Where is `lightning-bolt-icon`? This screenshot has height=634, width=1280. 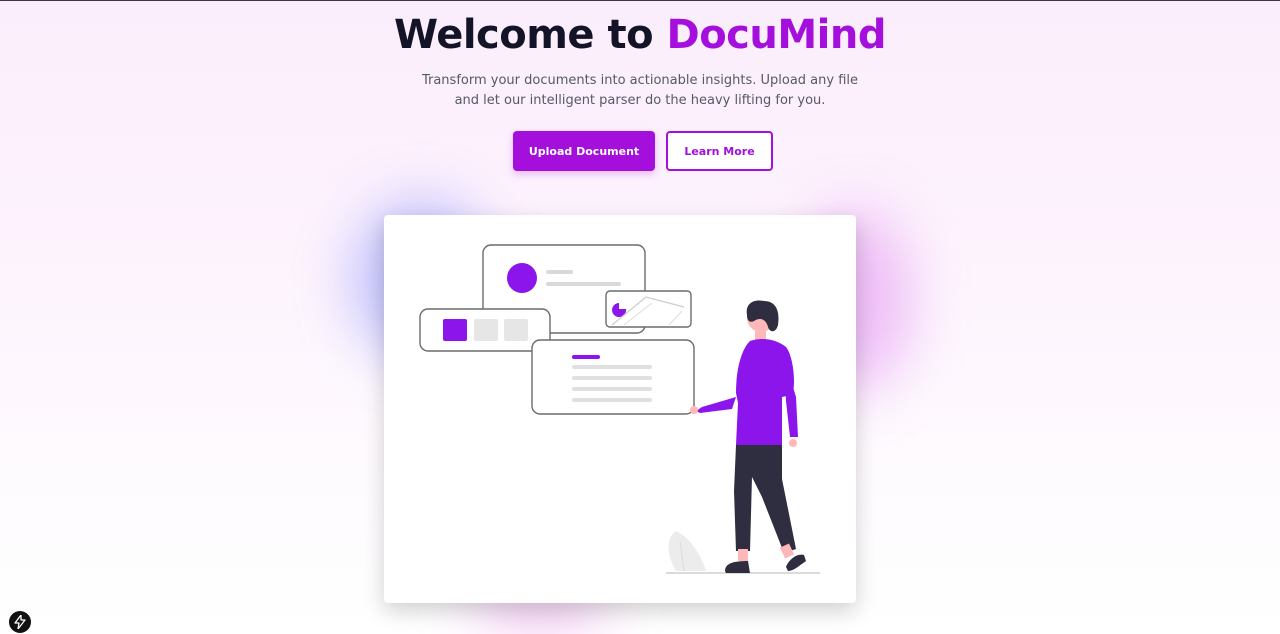 lightning-bolt-icon is located at coordinates (20, 622).